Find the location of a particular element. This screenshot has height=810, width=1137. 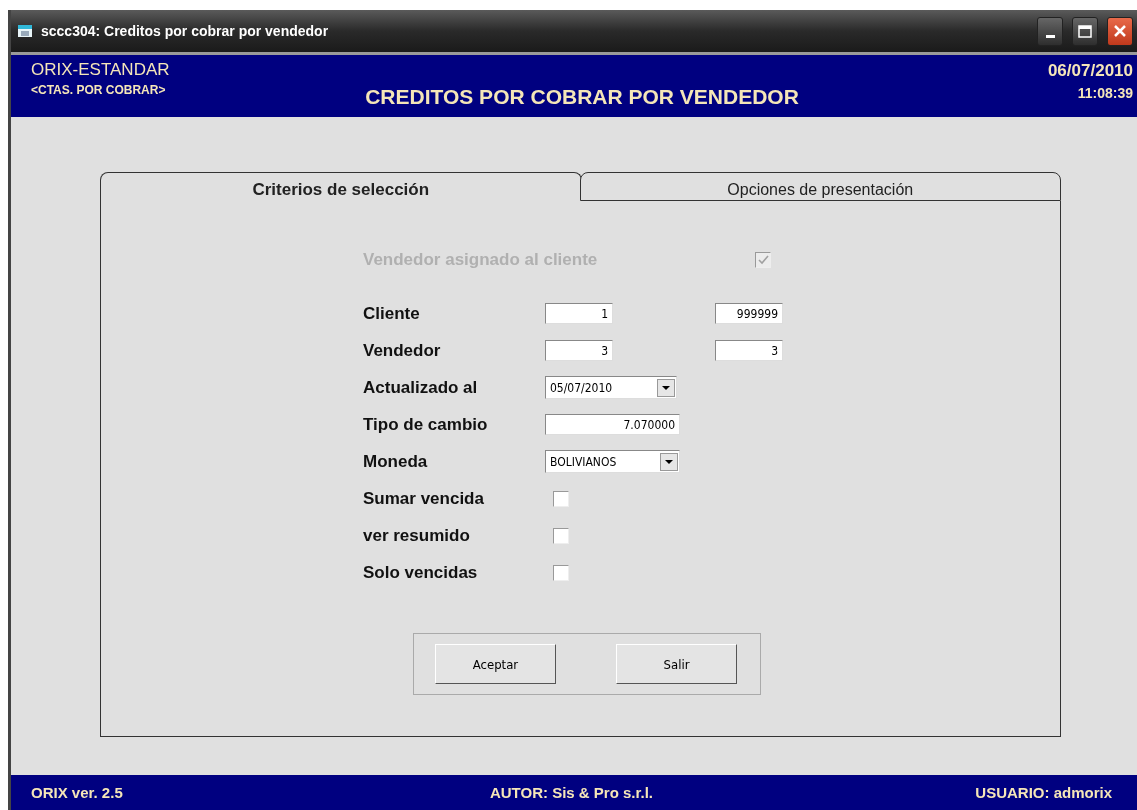

tab: Opciones de presentación is located at coordinates (820, 186).